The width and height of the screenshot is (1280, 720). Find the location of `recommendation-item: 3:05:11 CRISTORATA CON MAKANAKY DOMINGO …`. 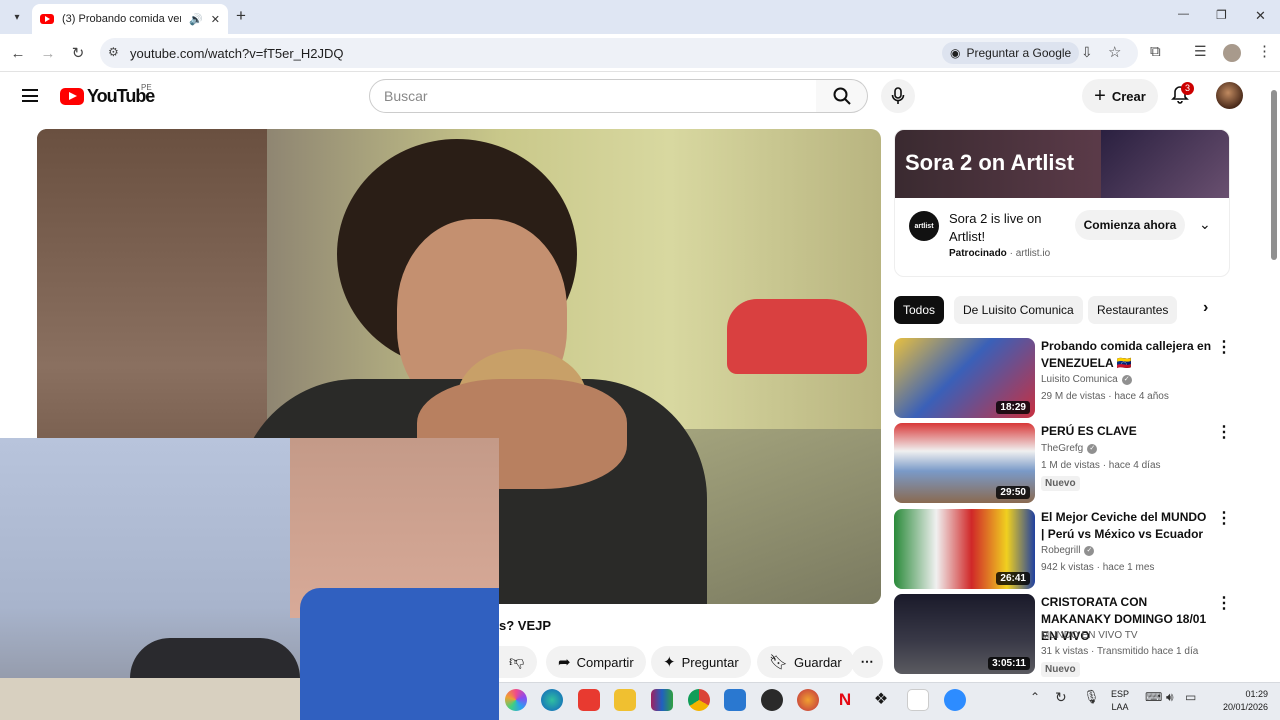

recommendation-item: 3:05:11 CRISTORATA CON MAKANAKY DOMINGO … is located at coordinates (1064, 635).